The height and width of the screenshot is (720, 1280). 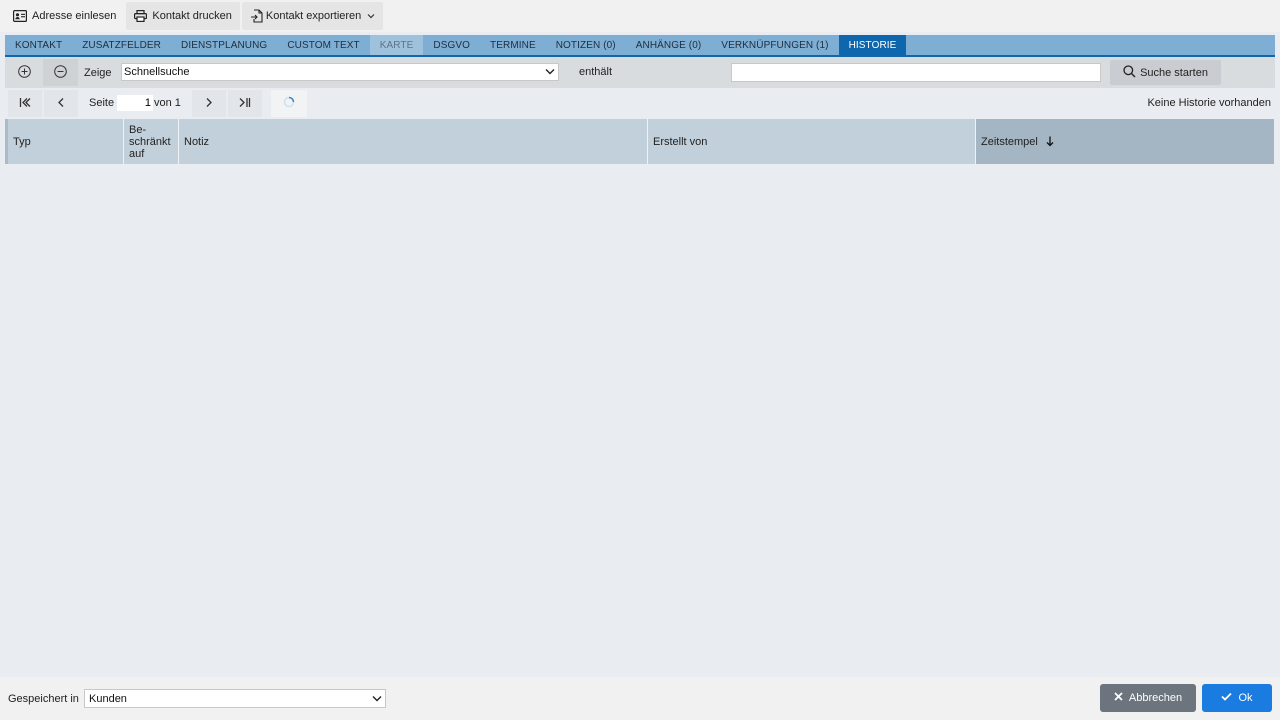 I want to click on loading-spinner-icon, so click(x=289, y=103).